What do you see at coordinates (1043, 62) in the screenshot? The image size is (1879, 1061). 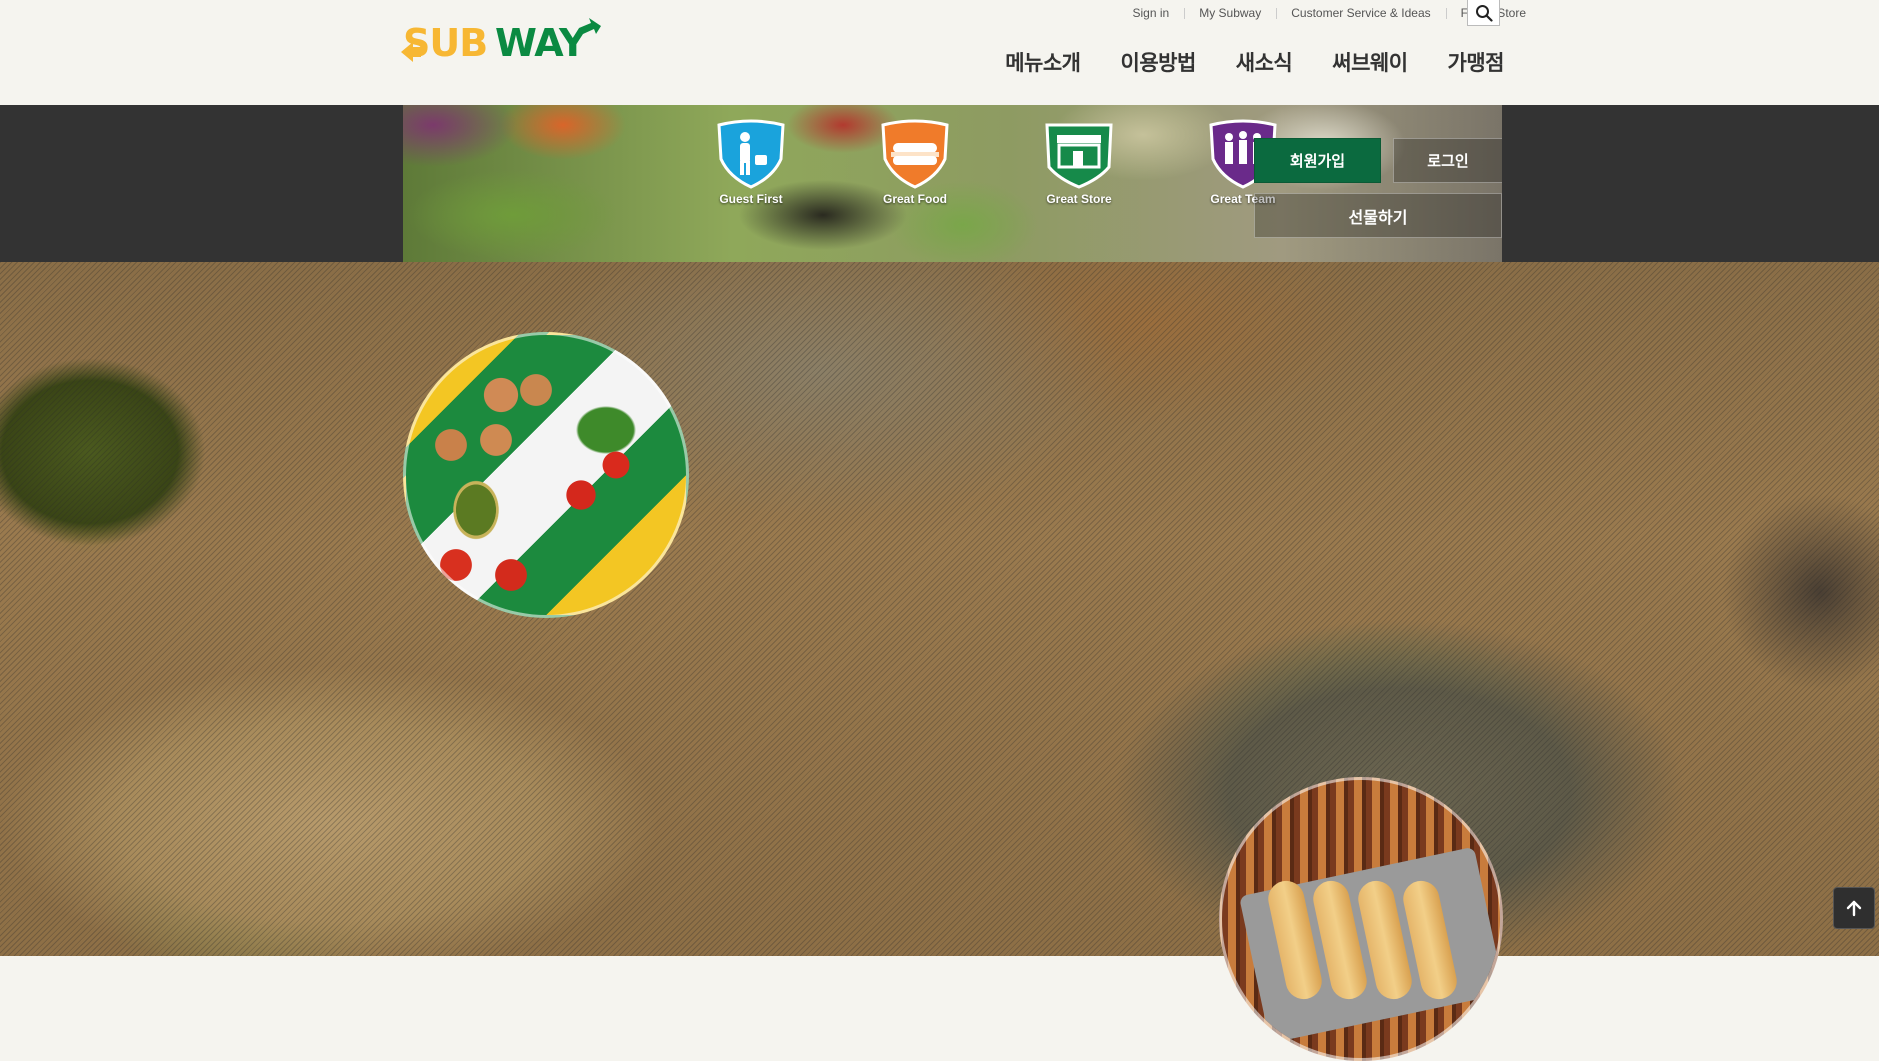 I see `nav-menu: 메뉴소개` at bounding box center [1043, 62].